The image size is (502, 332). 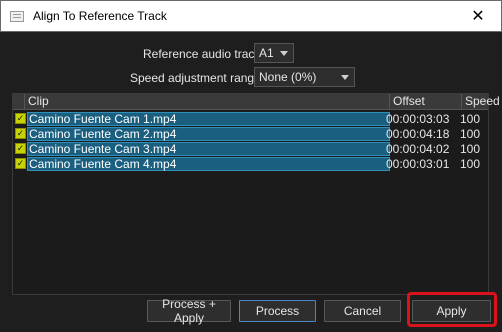 What do you see at coordinates (206, 102) in the screenshot?
I see `column-header-clip: Clip` at bounding box center [206, 102].